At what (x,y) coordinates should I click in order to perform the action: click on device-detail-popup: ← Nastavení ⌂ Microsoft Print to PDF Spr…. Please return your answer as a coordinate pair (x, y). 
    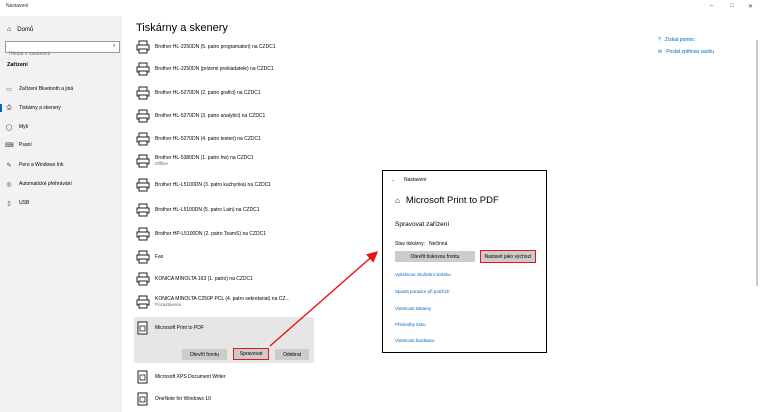
    Looking at the image, I should click on (464, 261).